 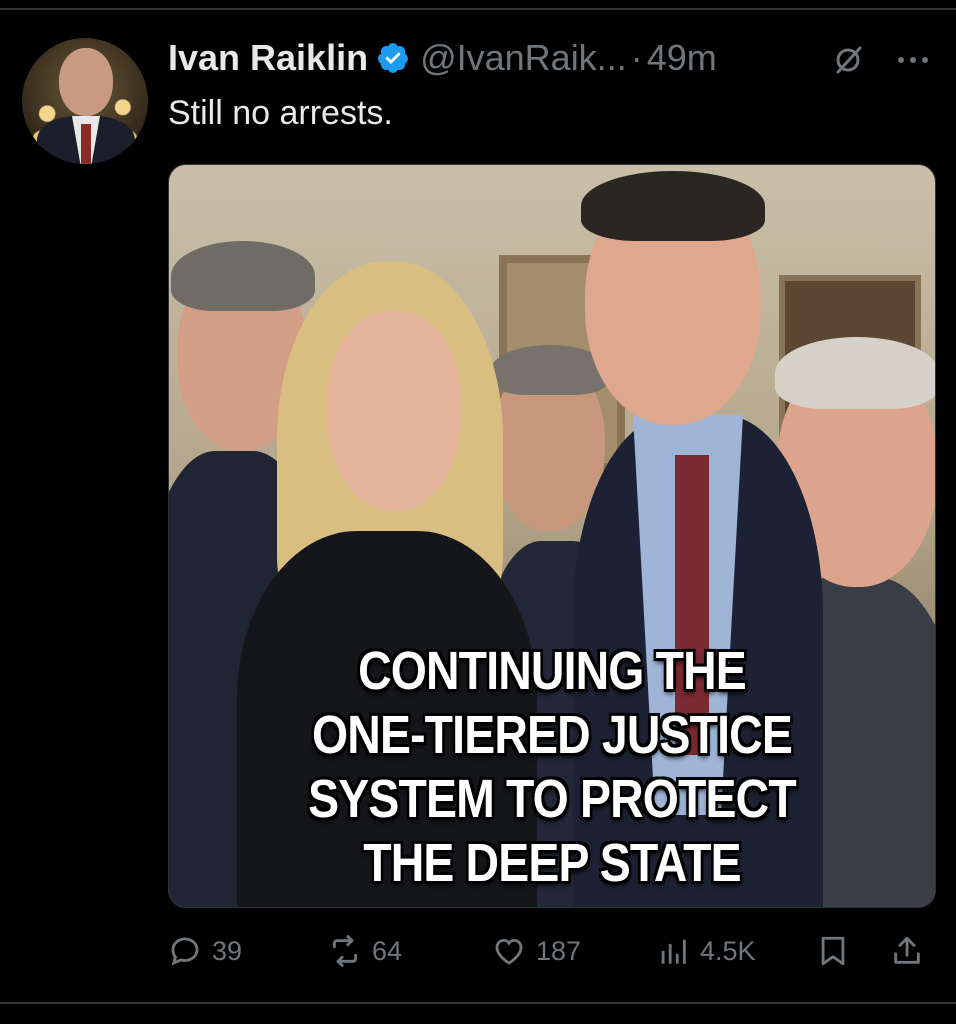 I want to click on repost-button: 64, so click(x=365, y=951).